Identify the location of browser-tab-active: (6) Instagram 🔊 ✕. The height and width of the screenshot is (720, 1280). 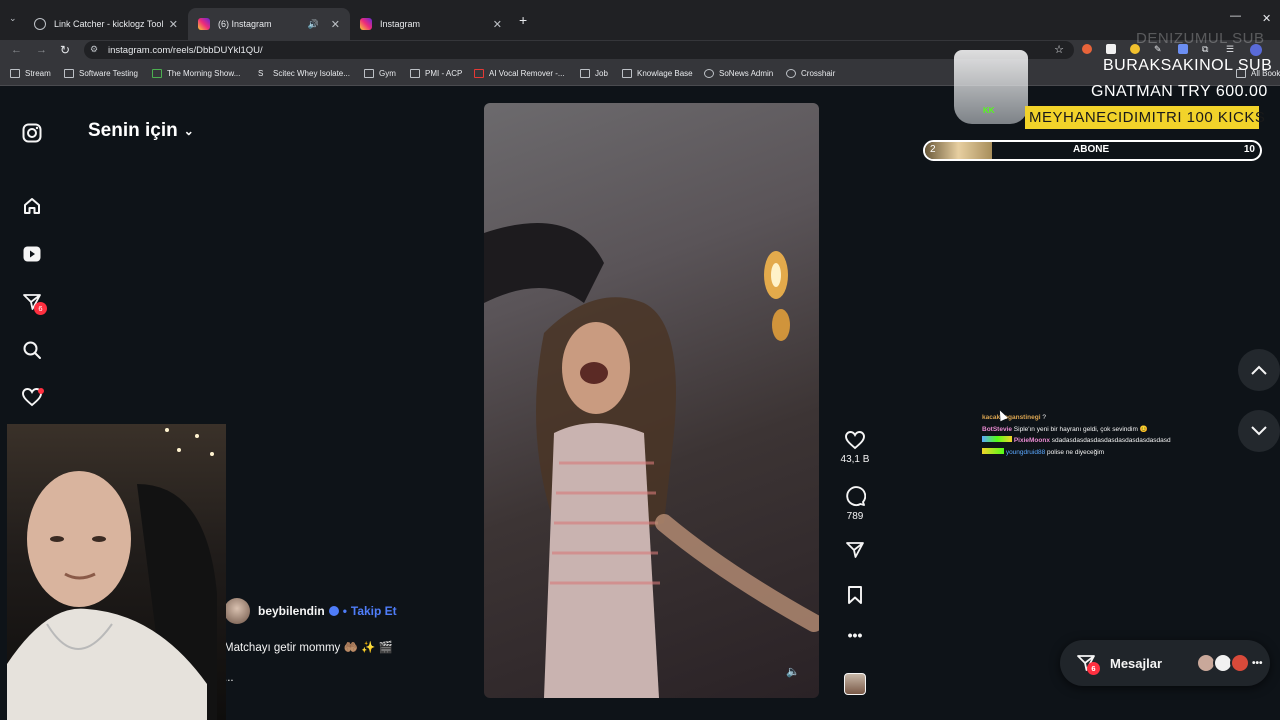
(269, 24).